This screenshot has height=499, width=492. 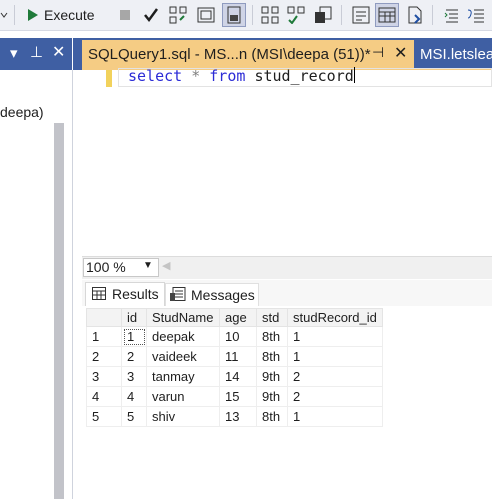 What do you see at coordinates (183, 317) in the screenshot?
I see `column-header-studname: StudName` at bounding box center [183, 317].